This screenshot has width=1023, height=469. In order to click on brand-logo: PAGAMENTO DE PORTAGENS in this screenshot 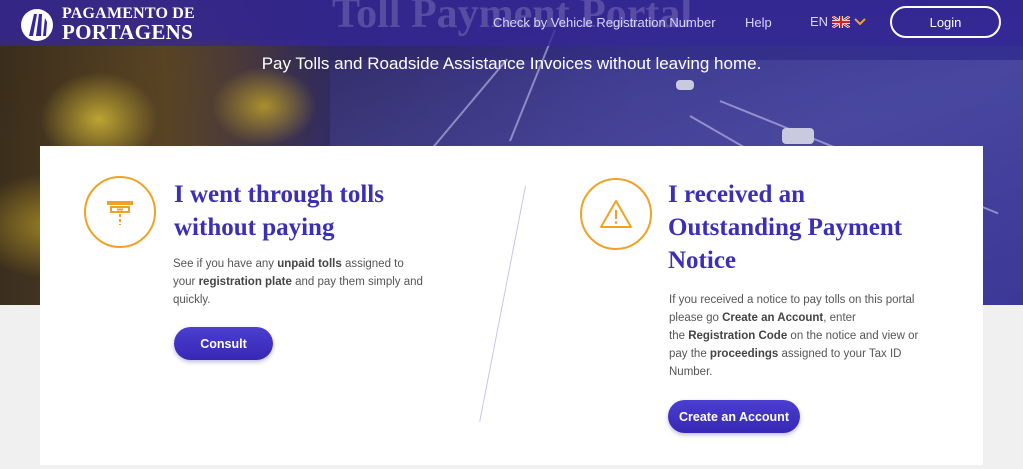, I will do `click(107, 24)`.